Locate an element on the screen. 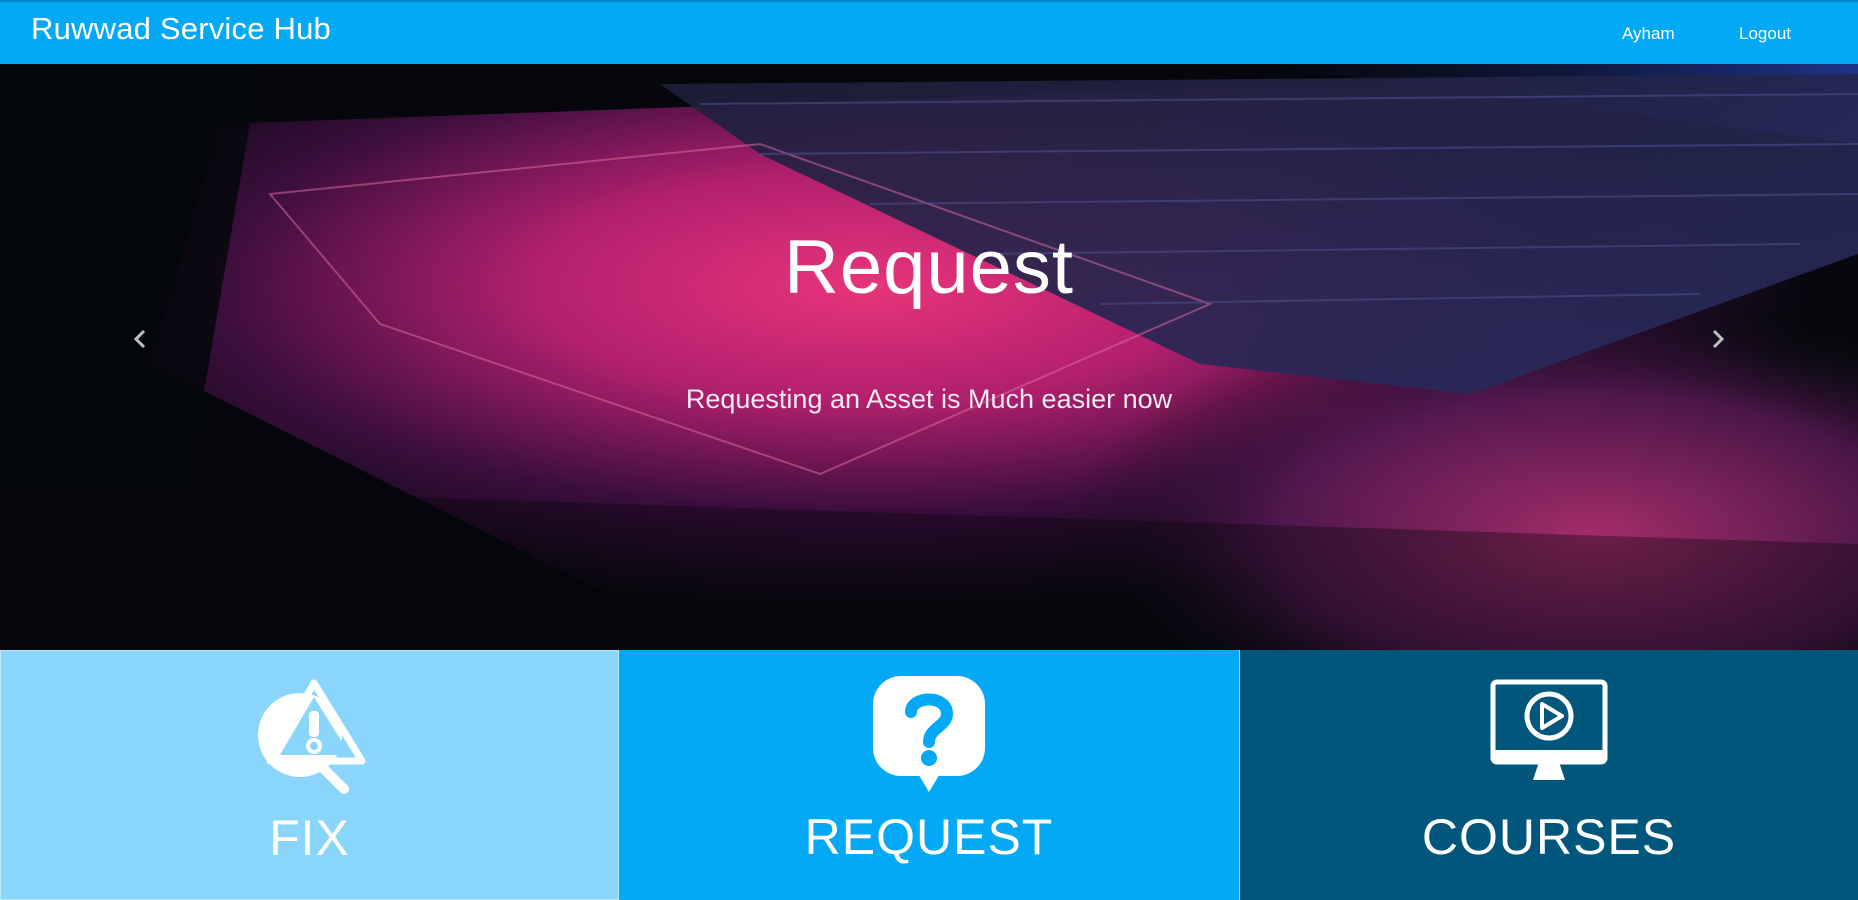 The image size is (1858, 900). chevron-right-icon is located at coordinates (1718, 339).